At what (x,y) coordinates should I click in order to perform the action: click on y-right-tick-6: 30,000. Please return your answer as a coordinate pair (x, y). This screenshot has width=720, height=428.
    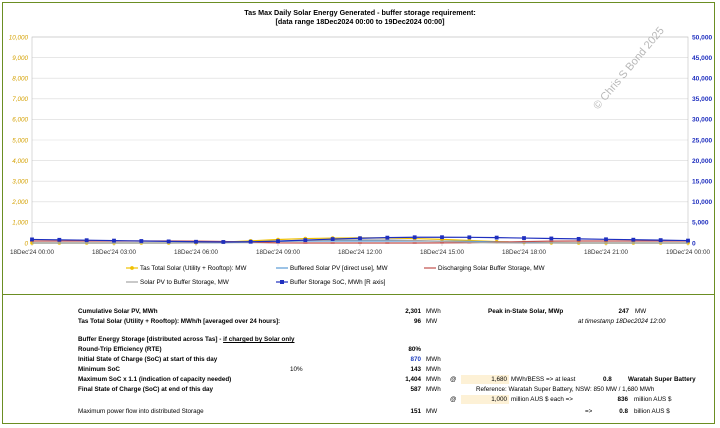
    Looking at the image, I should click on (702, 120).